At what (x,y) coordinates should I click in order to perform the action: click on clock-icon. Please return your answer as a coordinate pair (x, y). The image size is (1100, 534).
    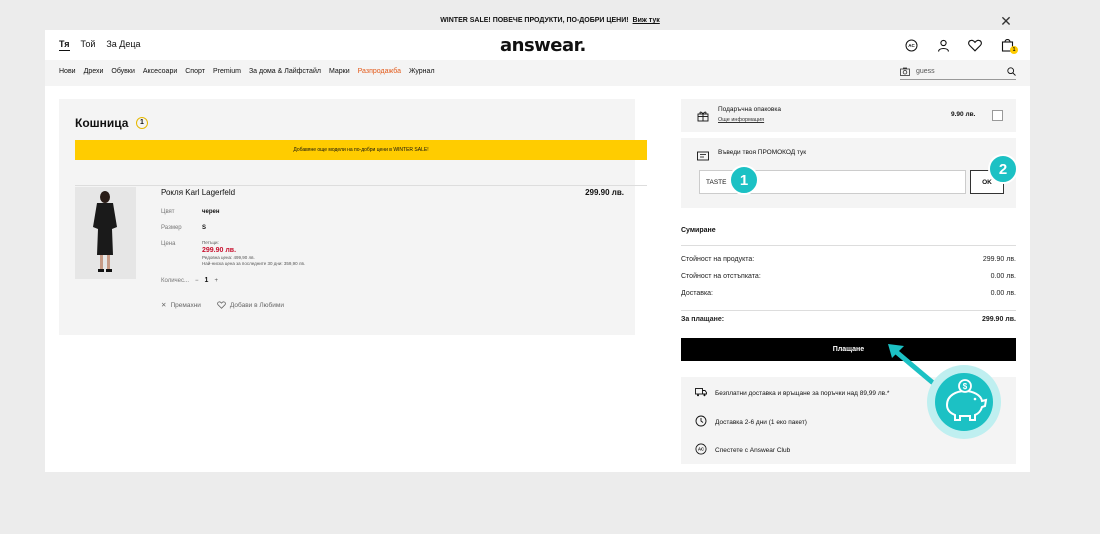
    Looking at the image, I should click on (701, 422).